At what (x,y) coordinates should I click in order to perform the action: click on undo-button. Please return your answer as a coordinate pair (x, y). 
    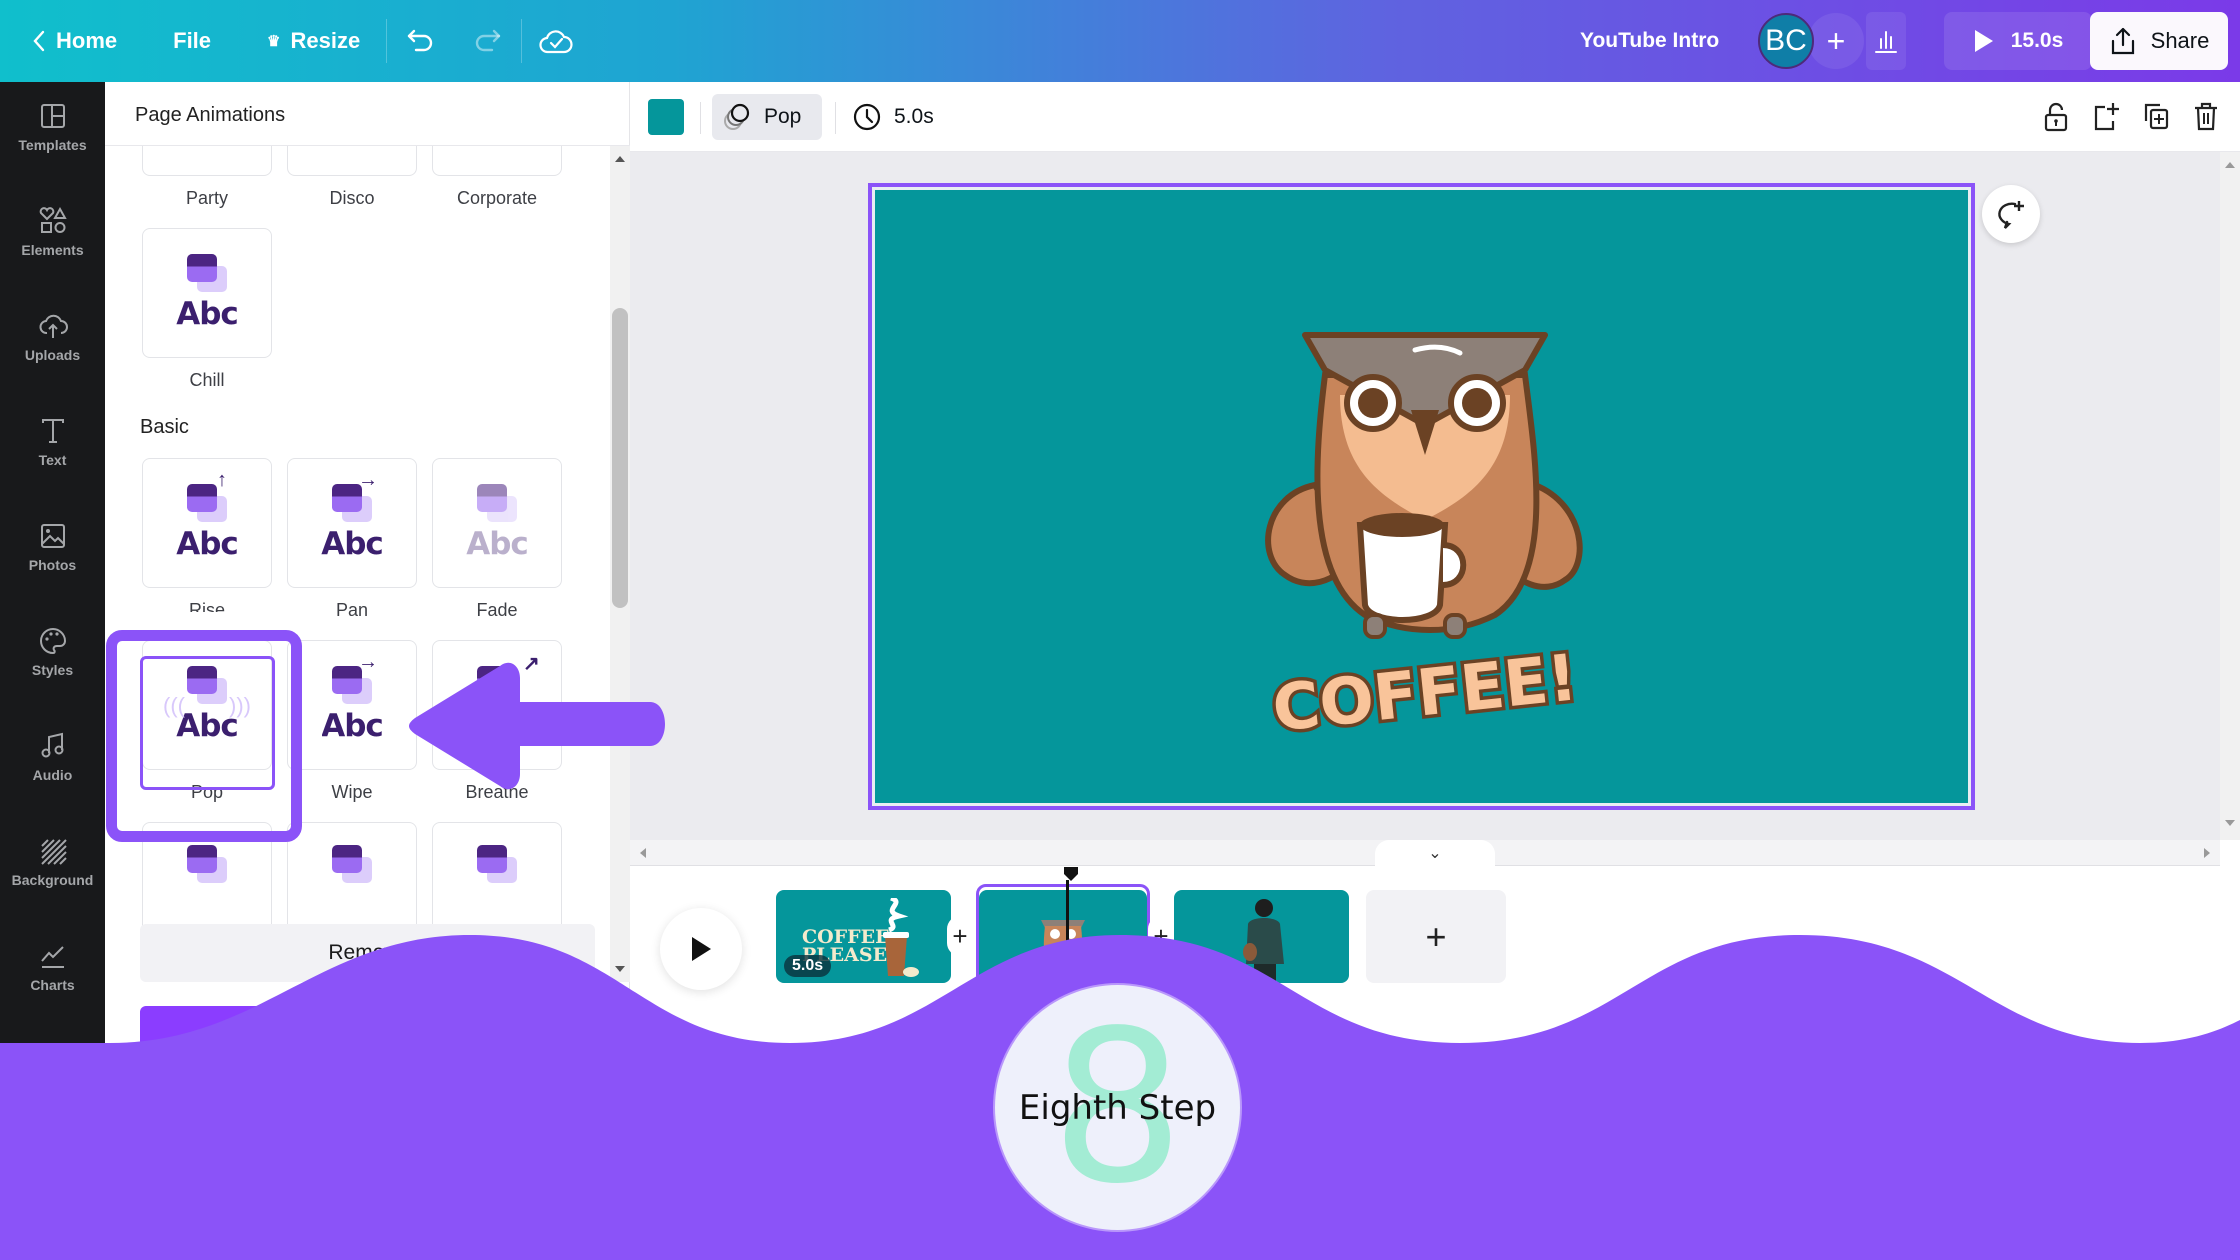
    Looking at the image, I should click on (421, 41).